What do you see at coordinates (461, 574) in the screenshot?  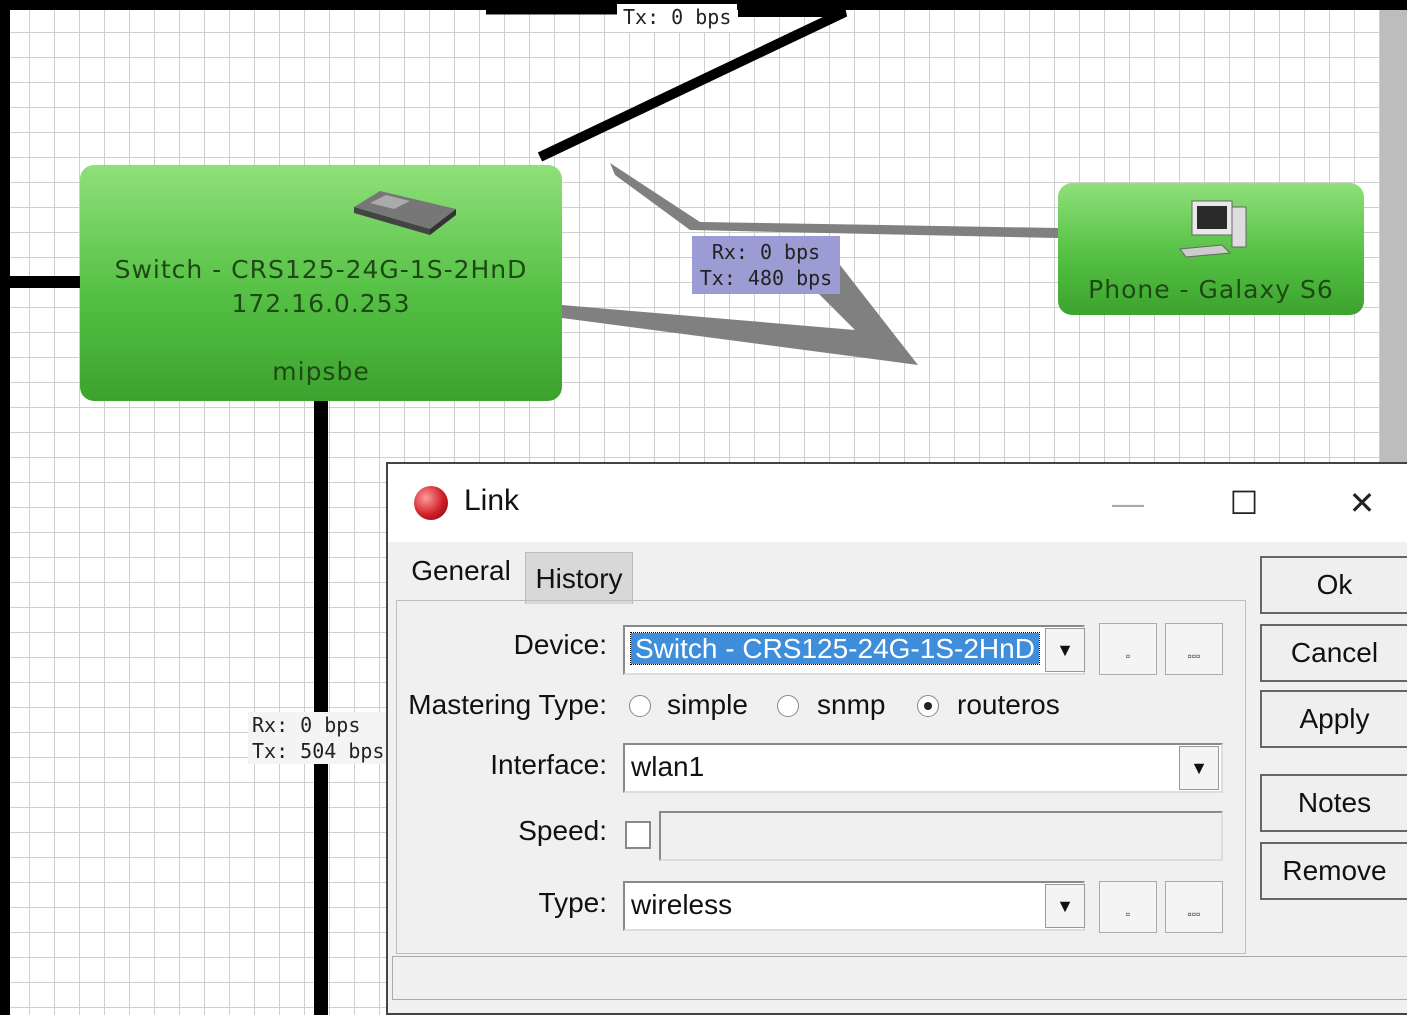 I see `tab-general: General` at bounding box center [461, 574].